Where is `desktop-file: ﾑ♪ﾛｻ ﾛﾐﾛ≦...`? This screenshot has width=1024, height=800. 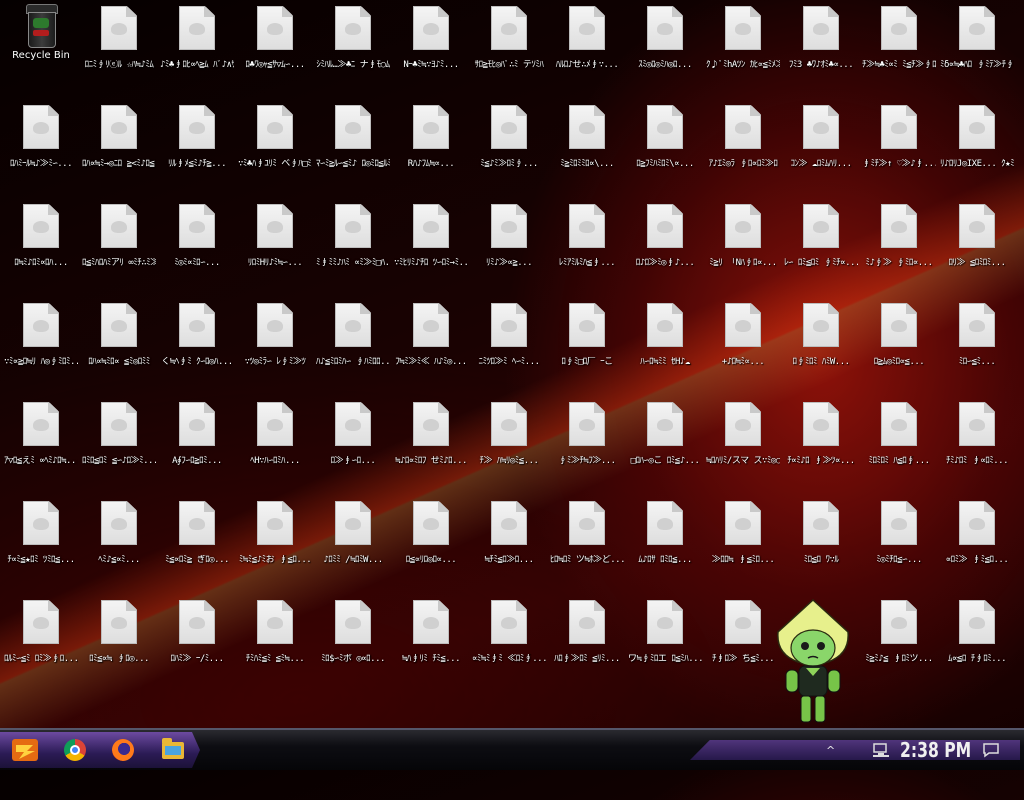 desktop-file: ﾑ♪ﾛｻ ﾛﾐﾛ≦... is located at coordinates (665, 540).